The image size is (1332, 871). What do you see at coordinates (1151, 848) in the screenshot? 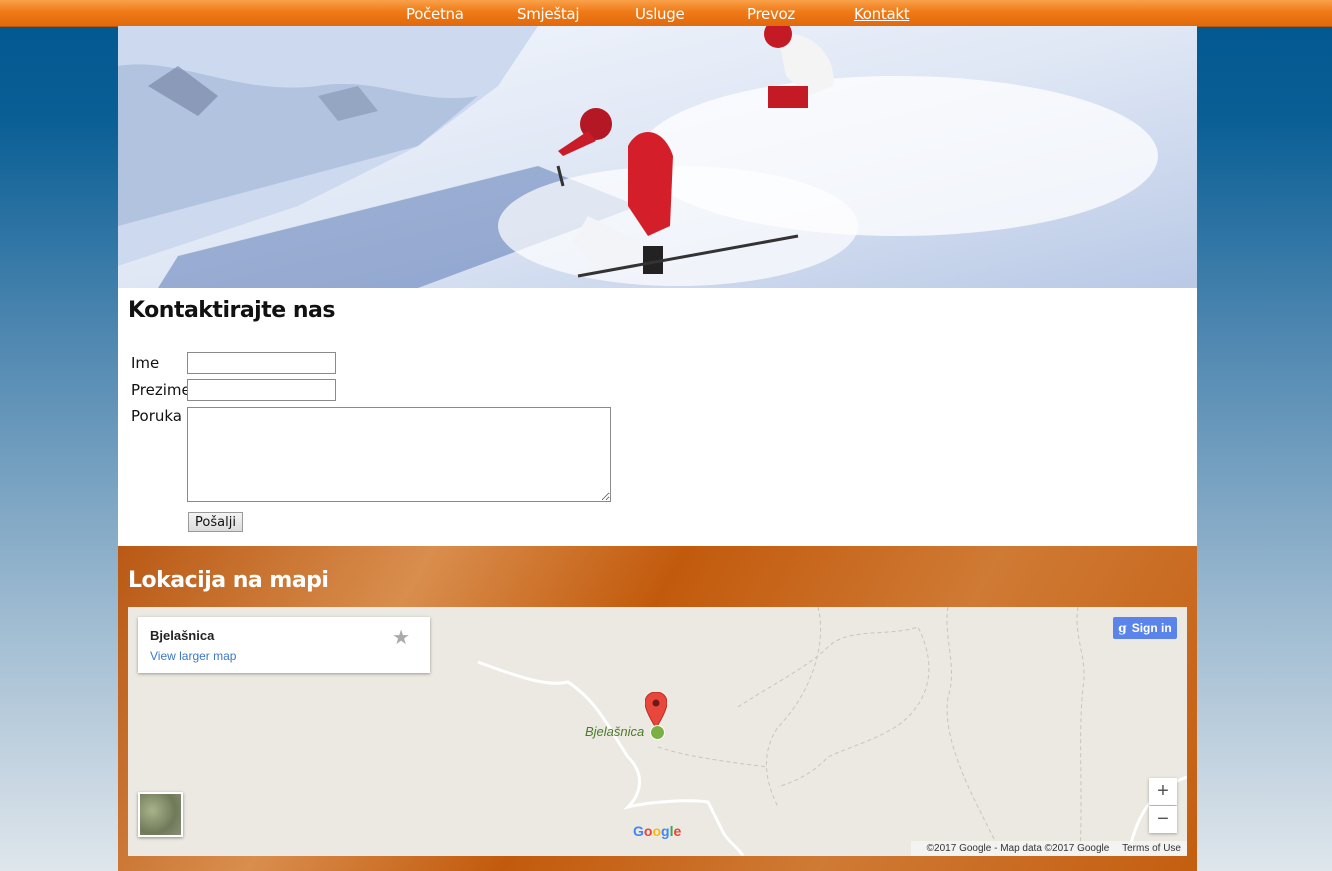
I see `terms-of-use-link: Terms of Use` at bounding box center [1151, 848].